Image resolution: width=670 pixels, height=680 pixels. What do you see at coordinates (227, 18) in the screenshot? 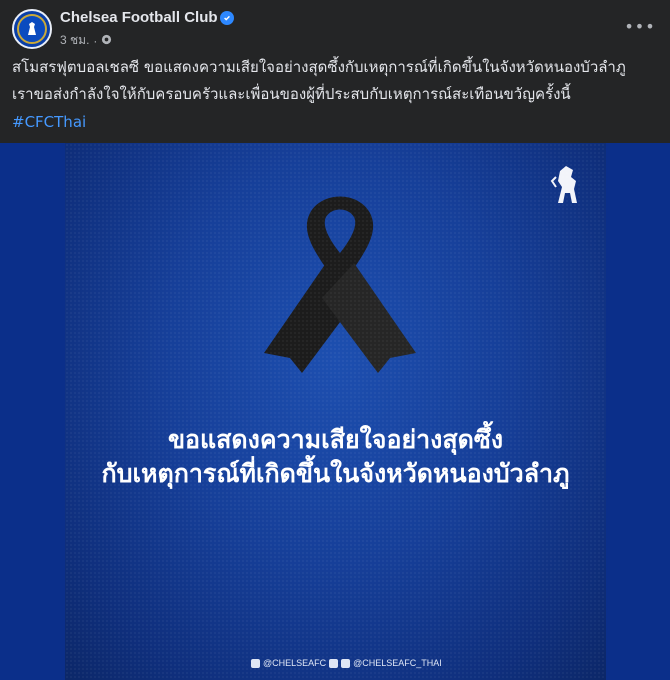
I see `verified-badge-icon` at bounding box center [227, 18].